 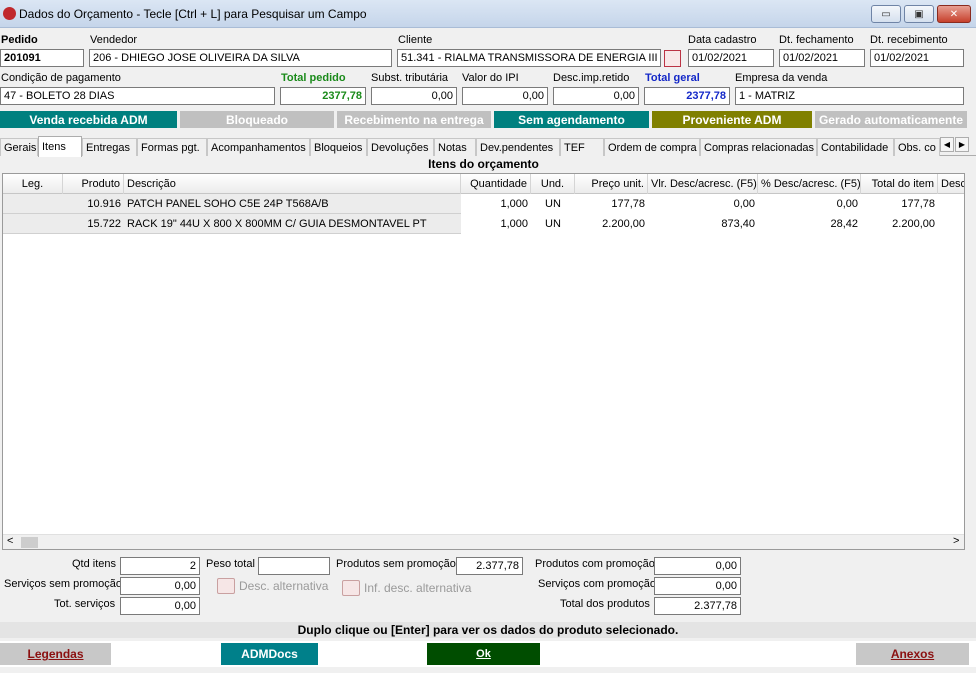 I want to click on items-title: Itens do orçamento, so click(x=483, y=164).